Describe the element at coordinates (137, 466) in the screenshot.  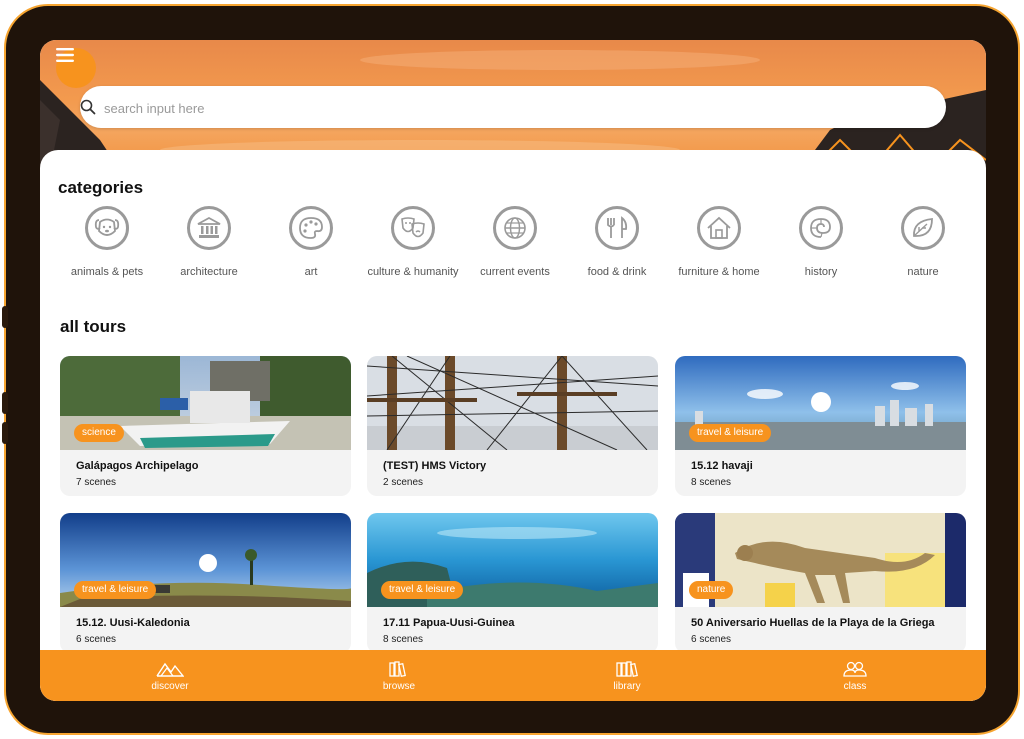
I see `tour-title: Galápagos Archipelago` at that location.